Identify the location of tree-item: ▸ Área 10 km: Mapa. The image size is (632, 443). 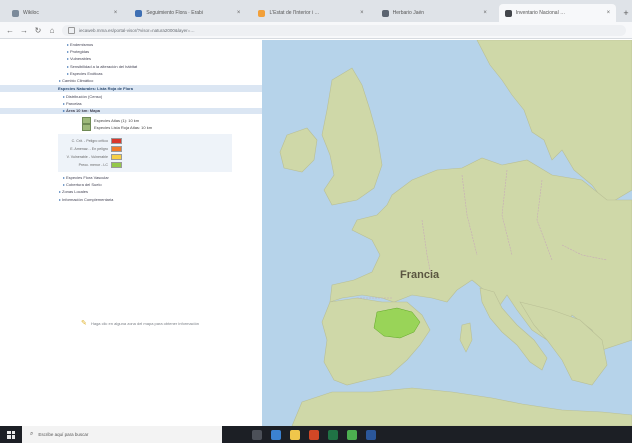
(131, 111).